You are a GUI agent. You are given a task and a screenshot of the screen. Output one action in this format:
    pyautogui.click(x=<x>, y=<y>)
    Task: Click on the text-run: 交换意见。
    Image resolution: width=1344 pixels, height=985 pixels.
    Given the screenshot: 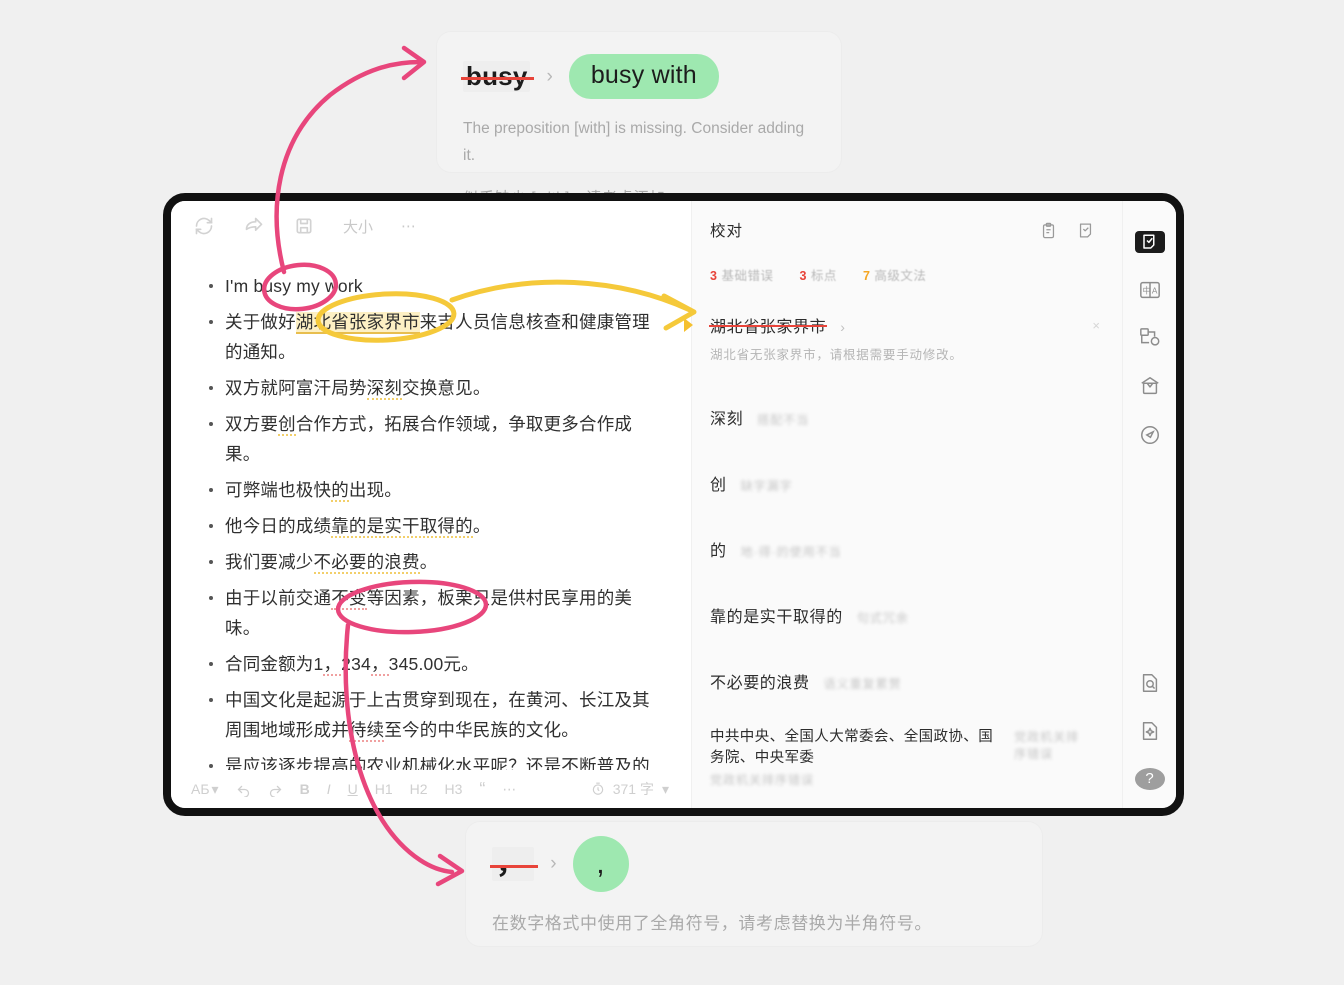 What is the action you would take?
    pyautogui.click(x=446, y=388)
    